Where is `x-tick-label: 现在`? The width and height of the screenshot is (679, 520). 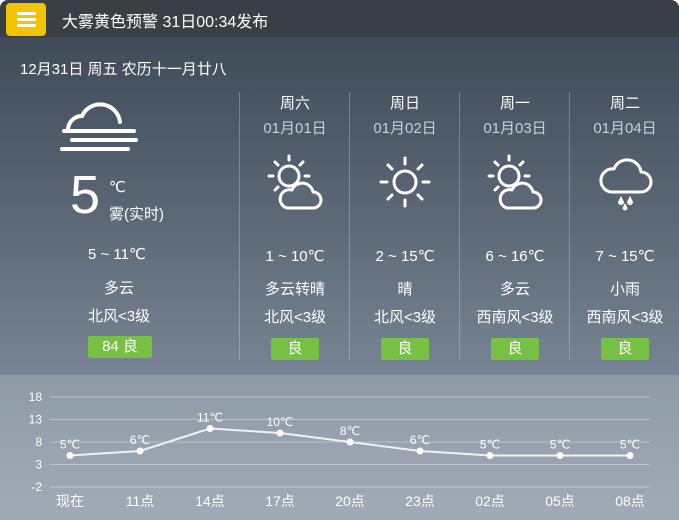
x-tick-label: 现在 is located at coordinates (70, 501).